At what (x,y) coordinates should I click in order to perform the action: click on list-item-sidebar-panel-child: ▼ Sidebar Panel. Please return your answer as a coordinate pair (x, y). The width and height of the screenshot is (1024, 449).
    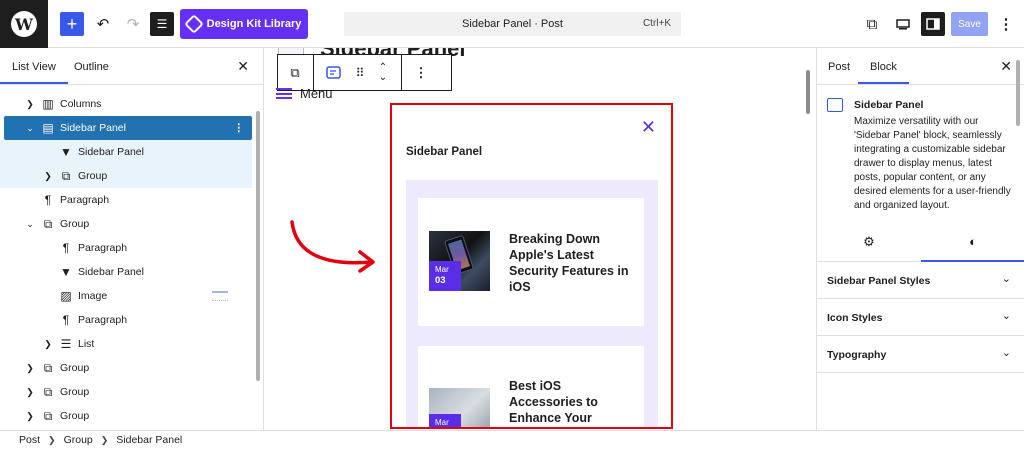
    Looking at the image, I should click on (126, 152).